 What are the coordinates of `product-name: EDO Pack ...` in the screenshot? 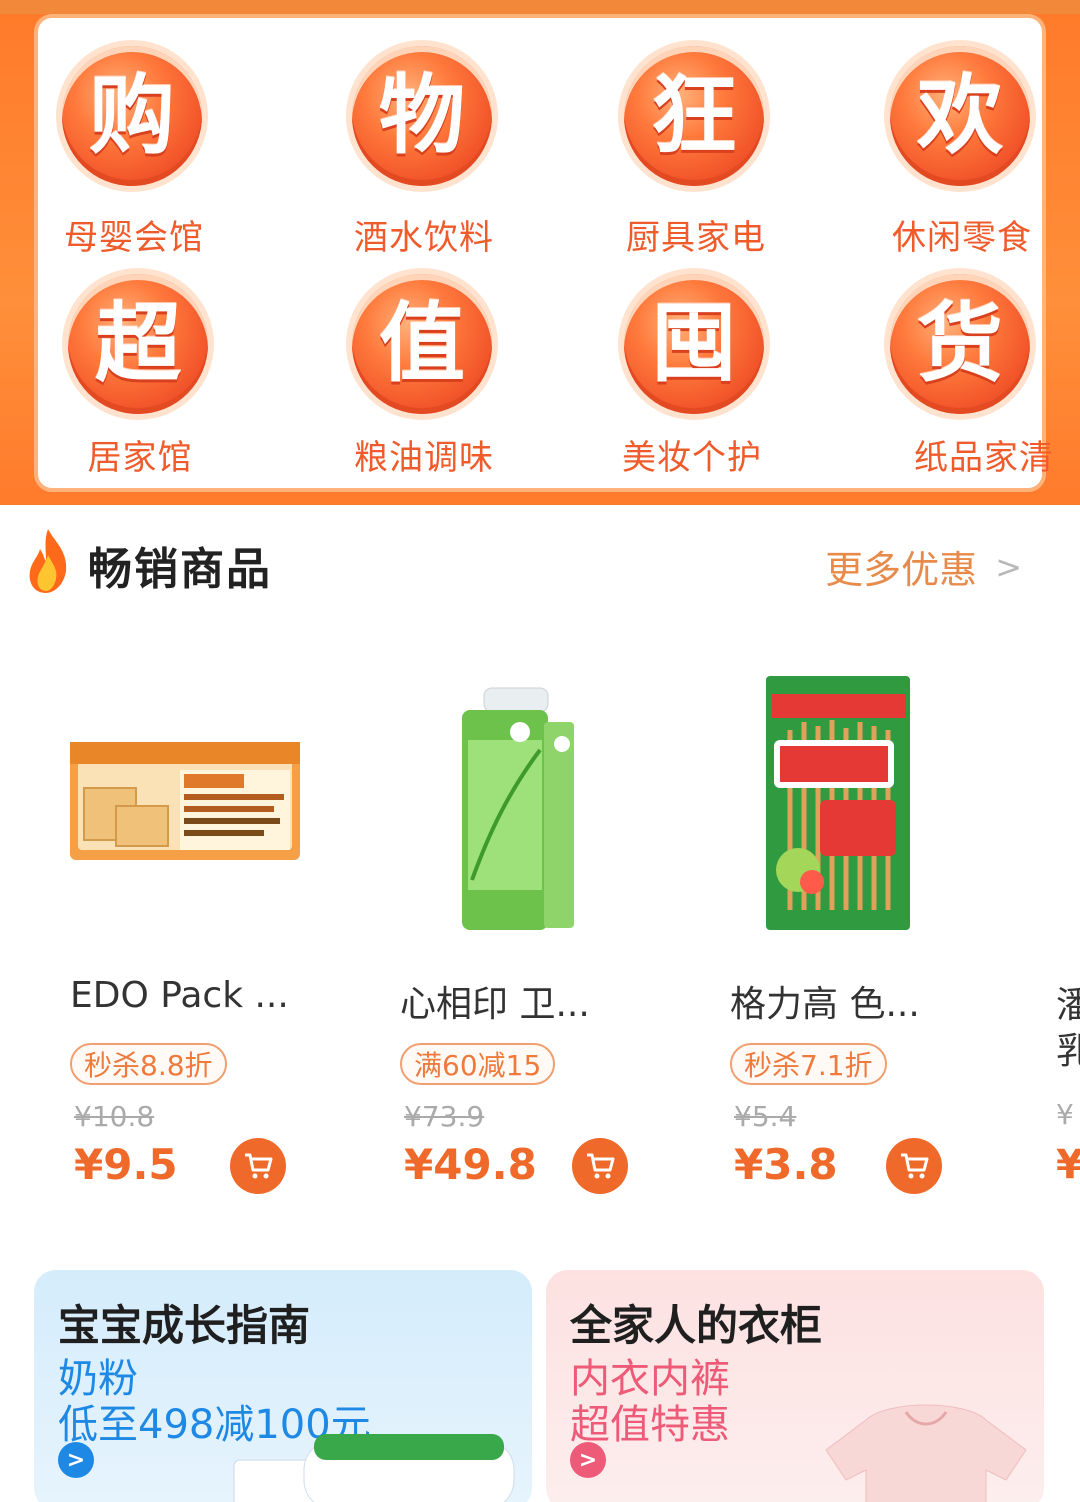 It's located at (179, 995).